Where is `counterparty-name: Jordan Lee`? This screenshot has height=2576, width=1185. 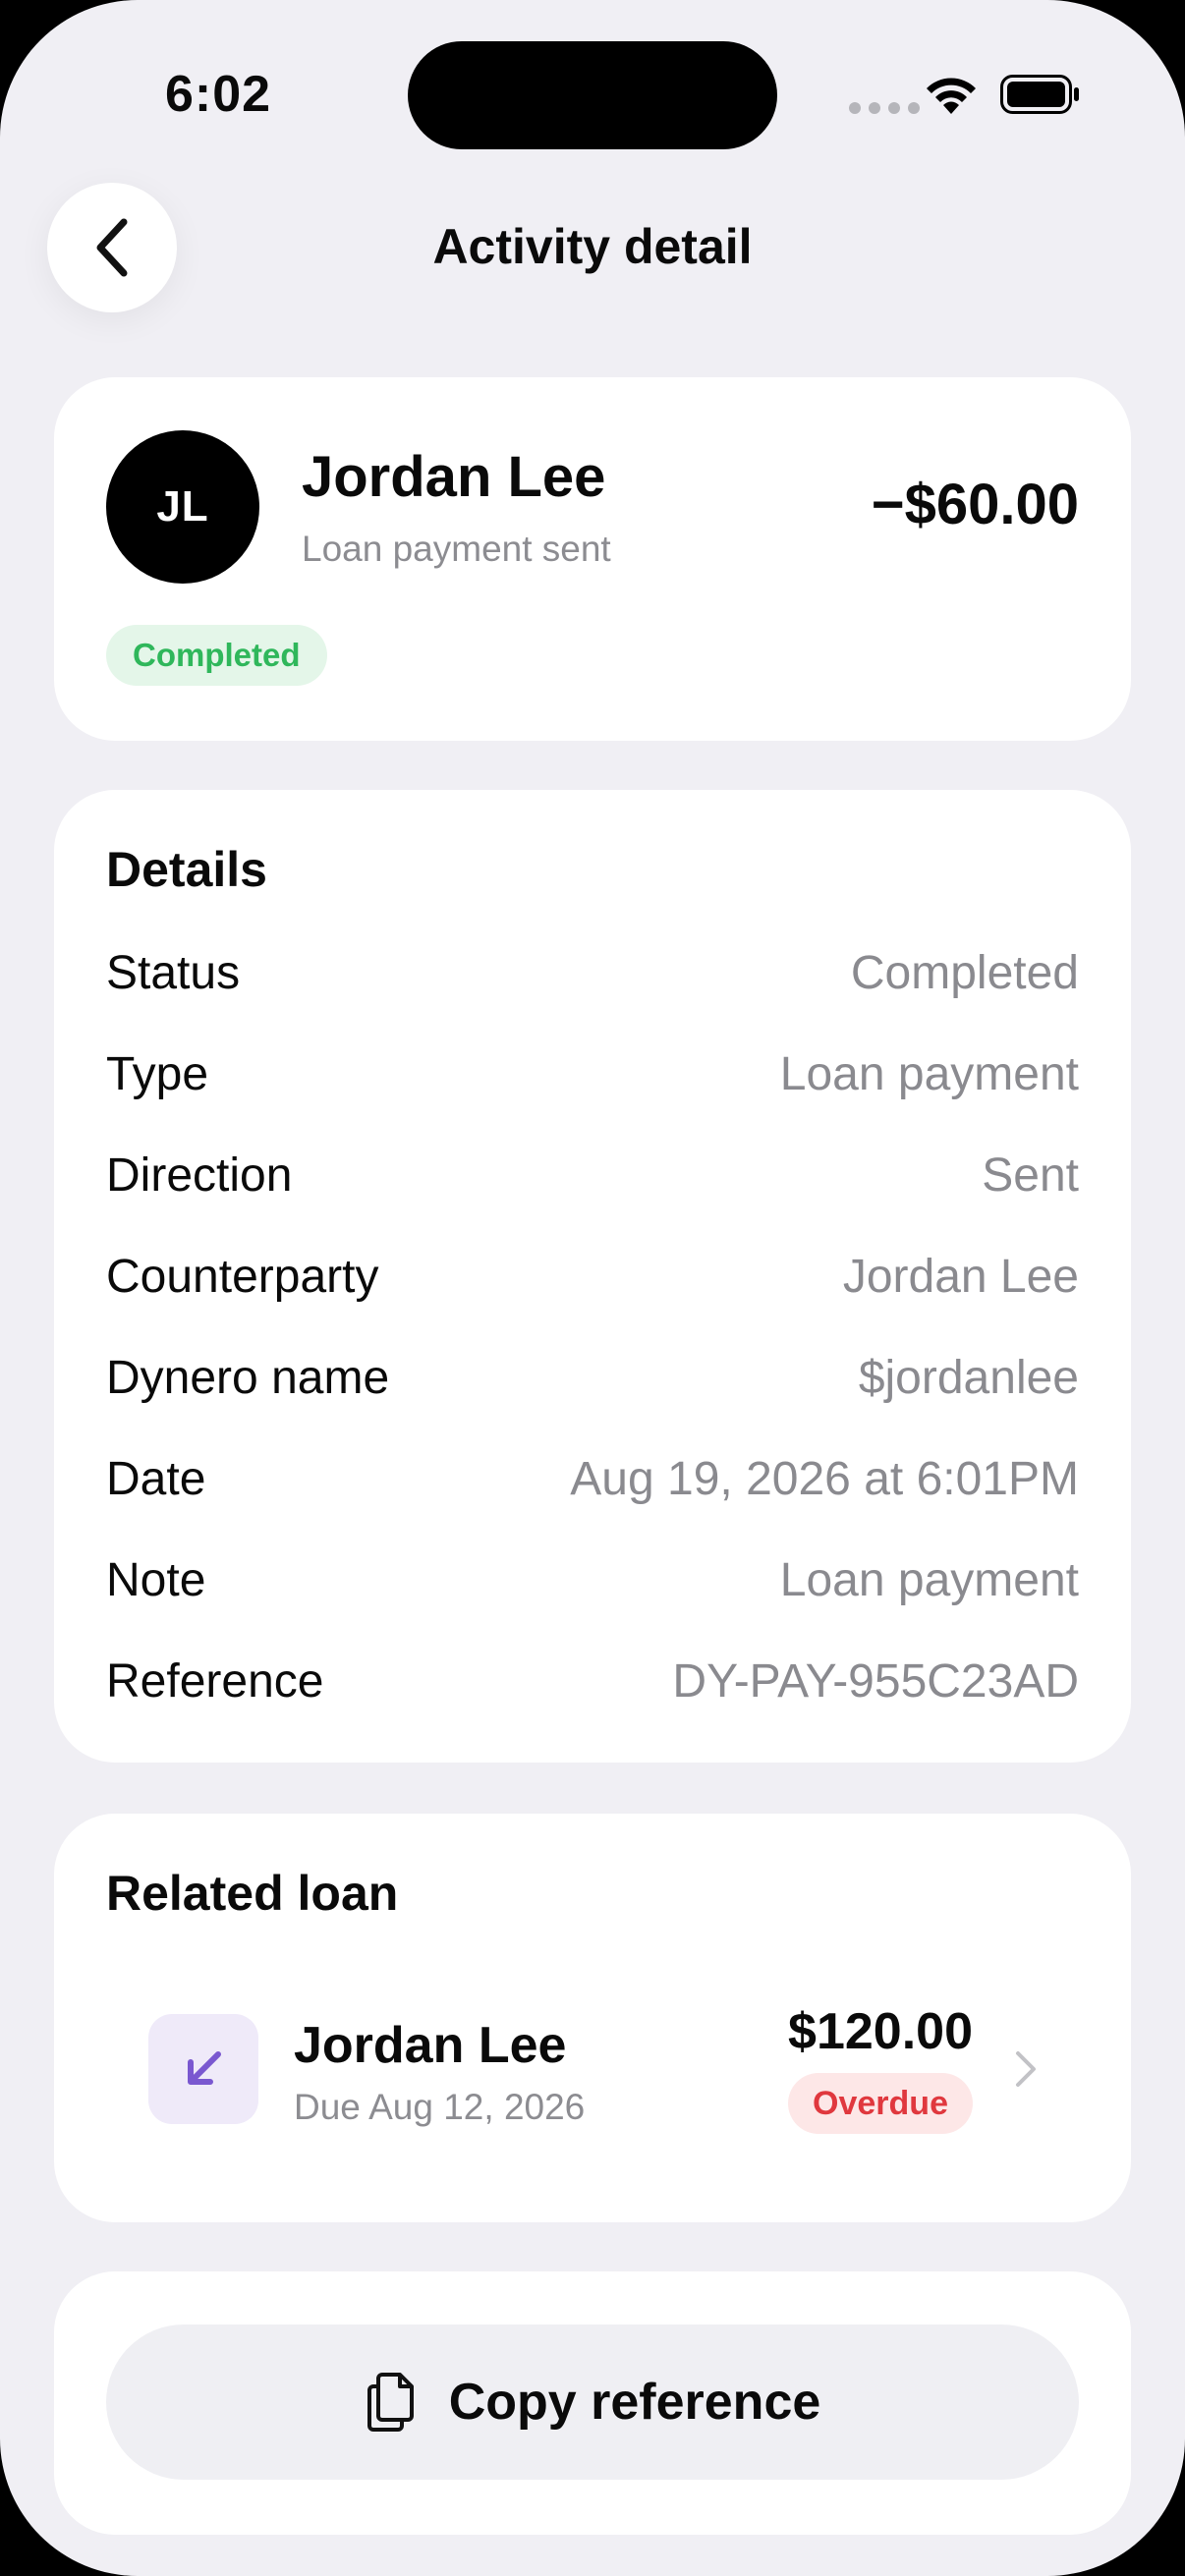 counterparty-name: Jordan Lee is located at coordinates (454, 477).